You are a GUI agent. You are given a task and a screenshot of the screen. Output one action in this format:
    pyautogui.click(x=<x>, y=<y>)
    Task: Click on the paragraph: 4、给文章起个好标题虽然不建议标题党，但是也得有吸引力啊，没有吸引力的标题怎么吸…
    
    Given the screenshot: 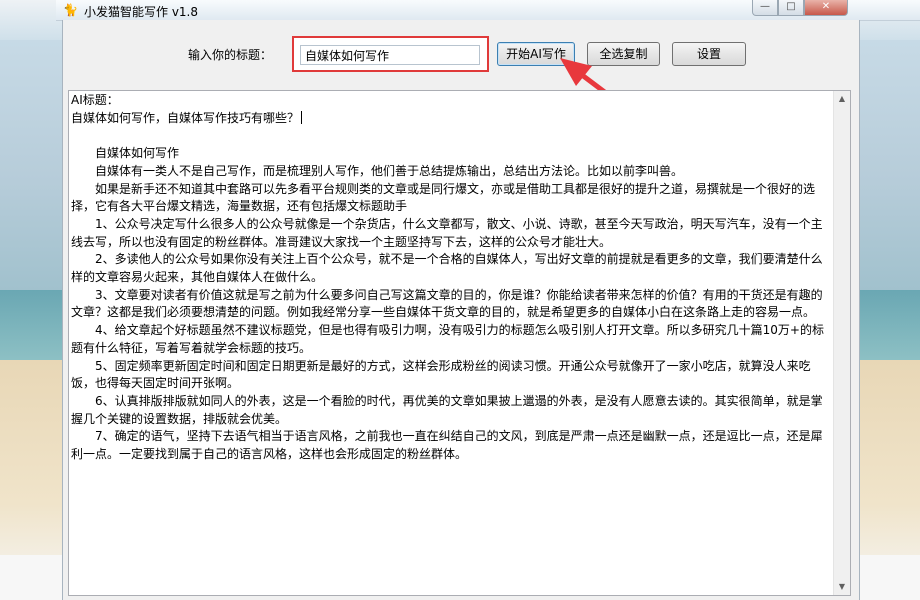 What is the action you would take?
    pyautogui.click(x=447, y=339)
    